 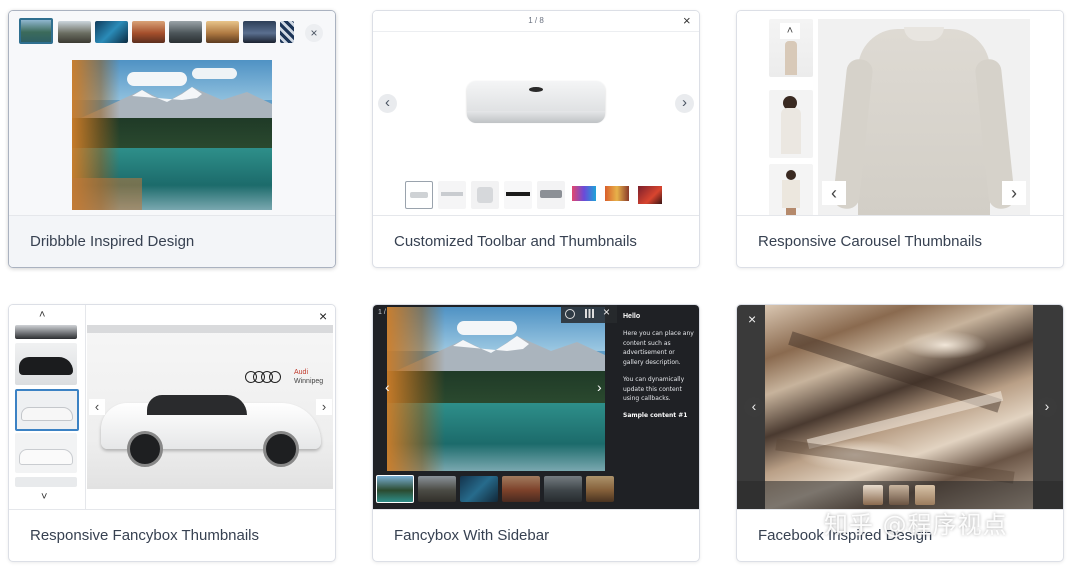 What do you see at coordinates (649, 352) in the screenshot?
I see `sidebar-text-line: advertisement or` at bounding box center [649, 352].